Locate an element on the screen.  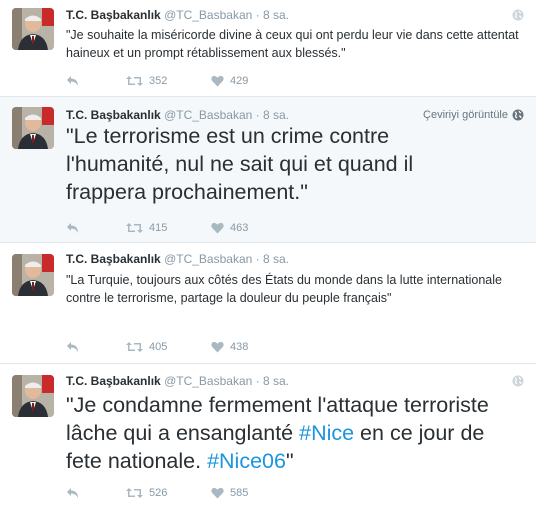
like-button: 429 is located at coordinates (229, 81).